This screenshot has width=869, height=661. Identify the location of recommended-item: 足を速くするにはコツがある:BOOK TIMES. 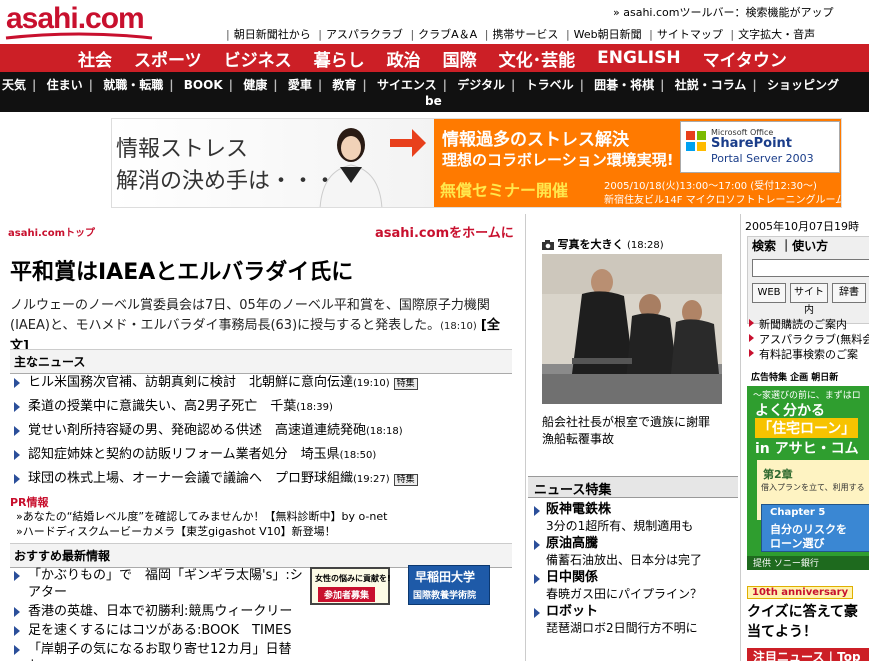
(159, 630).